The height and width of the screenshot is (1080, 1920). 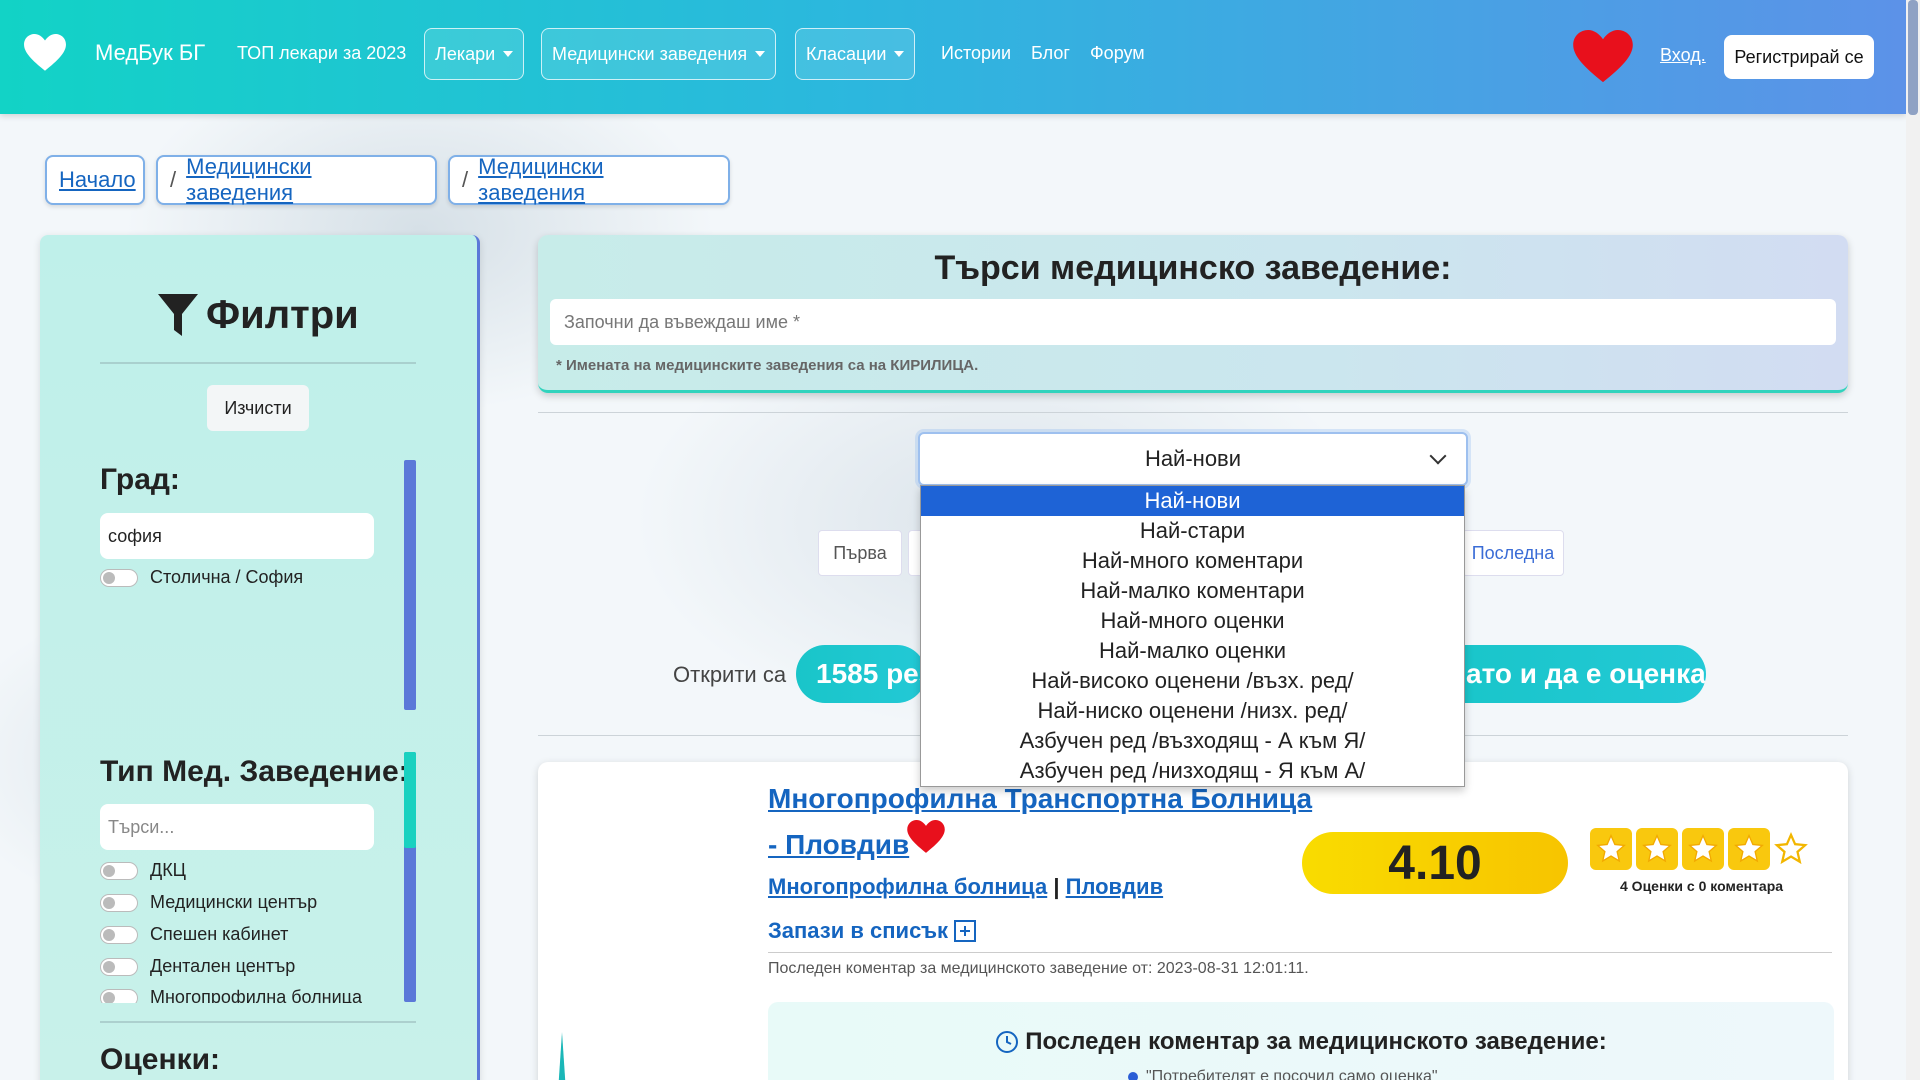 I want to click on facility-type-label: Тип Мед. Заведение:, so click(x=254, y=771).